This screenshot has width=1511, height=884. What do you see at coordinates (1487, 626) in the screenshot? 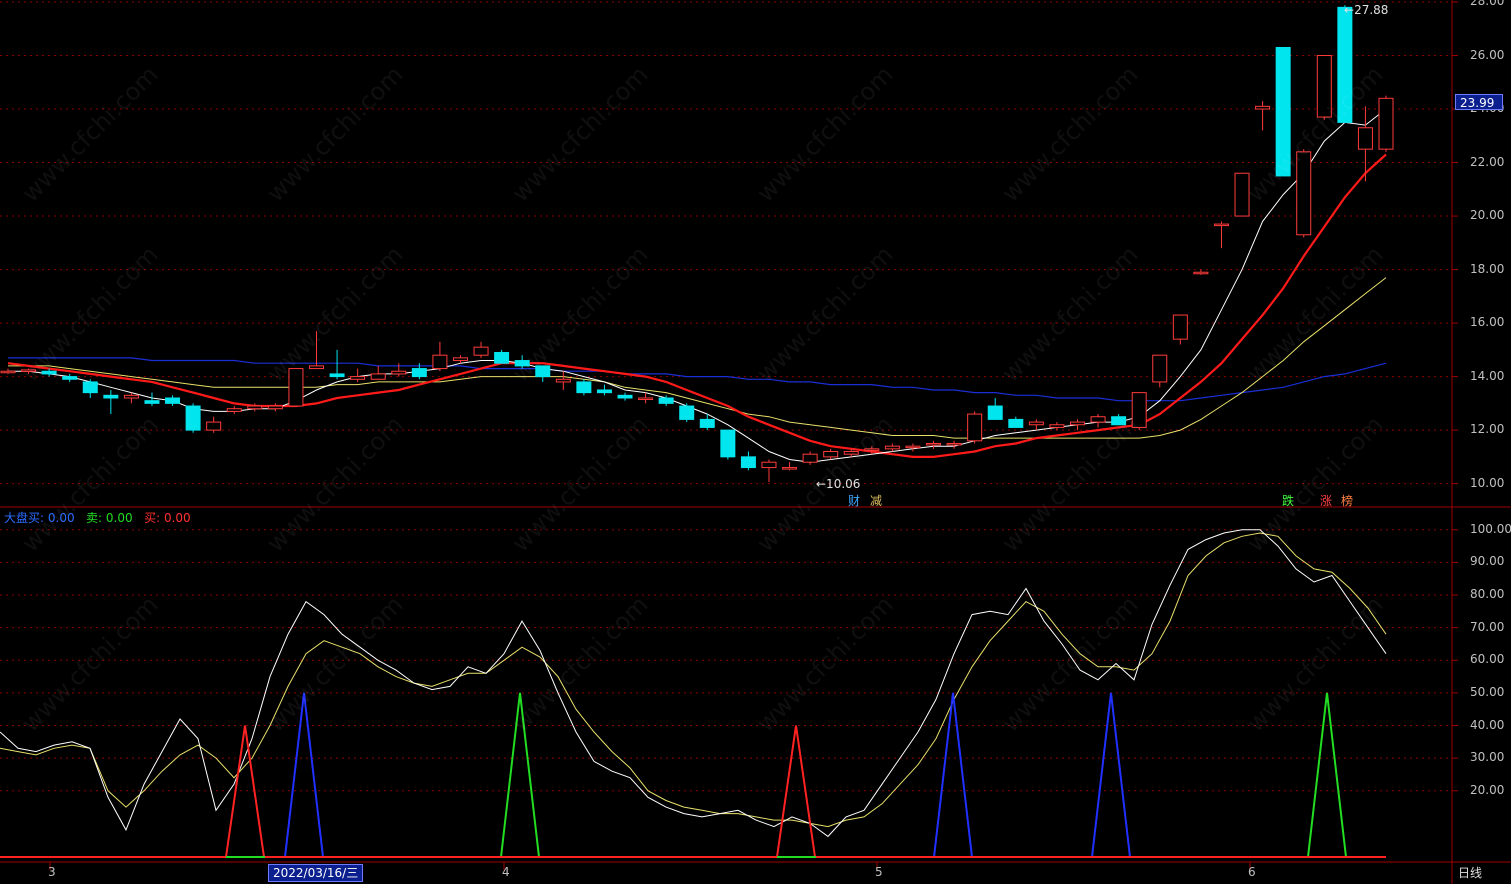
I see `indicator-axis-label: 70.00` at bounding box center [1487, 626].